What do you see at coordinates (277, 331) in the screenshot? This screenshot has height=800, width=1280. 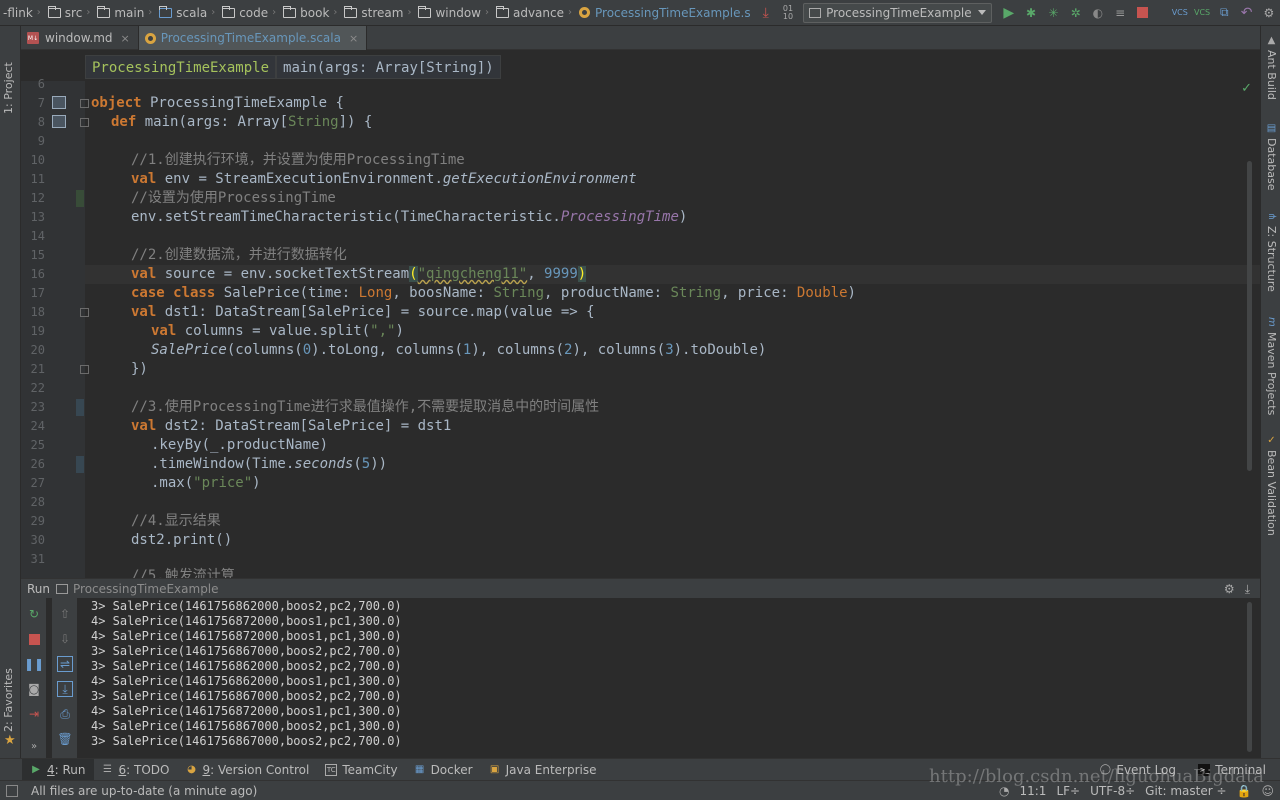 I see `code-line: val columns = value.split(",")` at bounding box center [277, 331].